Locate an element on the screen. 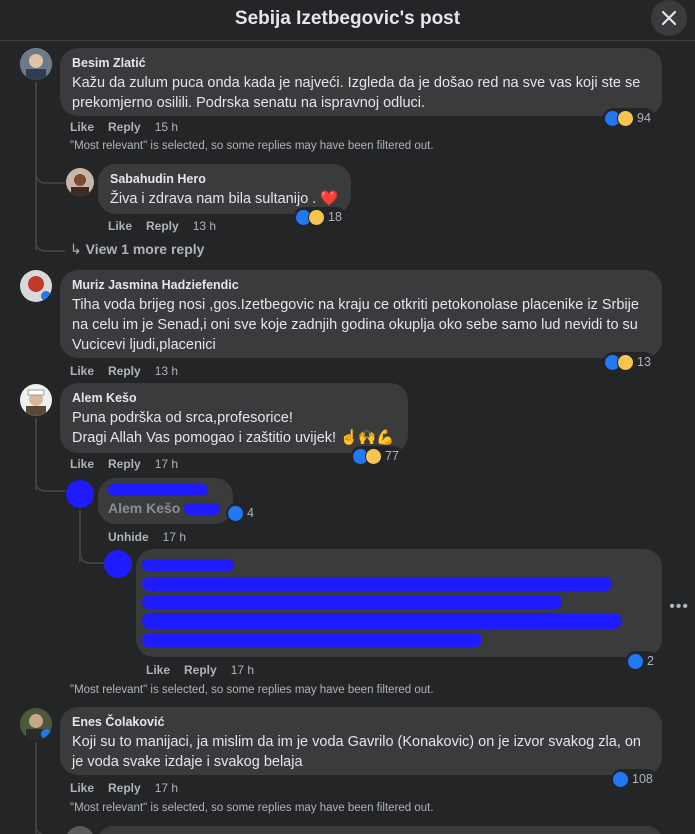 The height and width of the screenshot is (834, 695). dialog-header: Sebija Izetbegovic's post is located at coordinates (347, 20).